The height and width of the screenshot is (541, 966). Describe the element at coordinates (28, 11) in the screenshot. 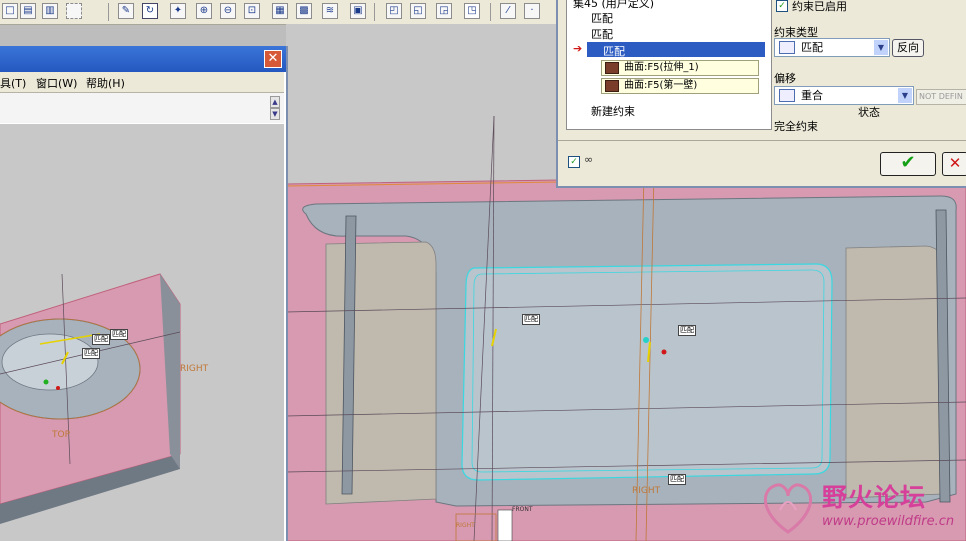

I see `refit-icon: ▤` at that location.